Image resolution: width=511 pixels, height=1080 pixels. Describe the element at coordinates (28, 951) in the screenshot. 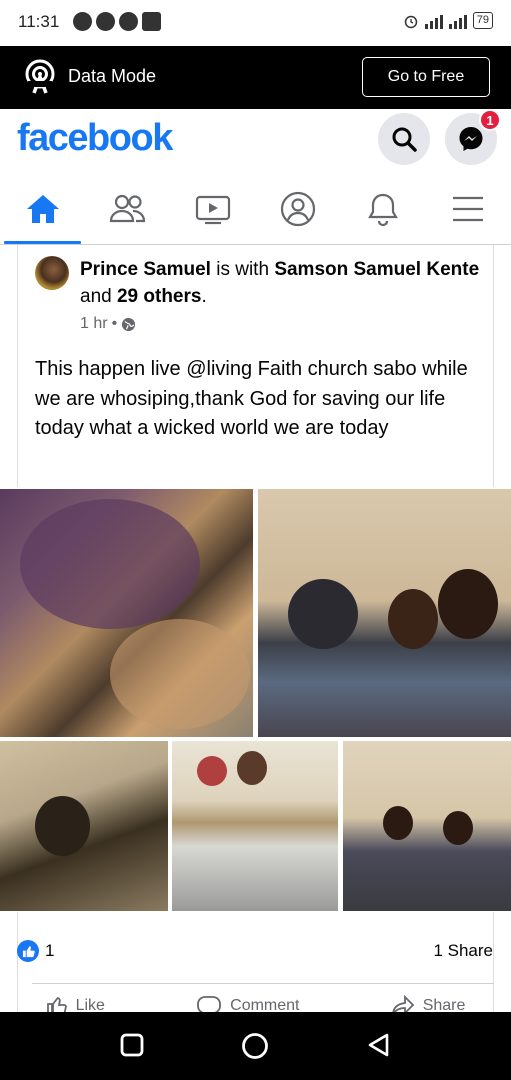

I see `like-reaction-icon` at that location.